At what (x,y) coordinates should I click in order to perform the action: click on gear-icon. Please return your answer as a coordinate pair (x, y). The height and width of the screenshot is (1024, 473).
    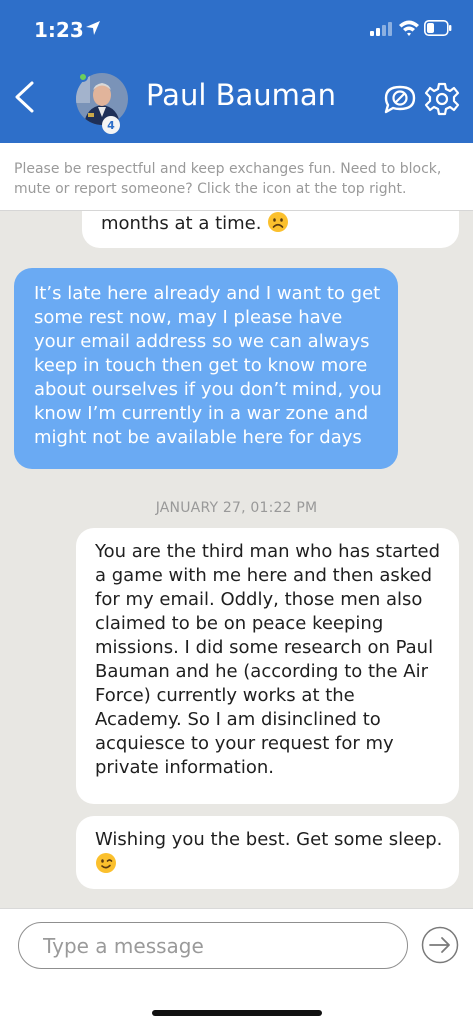
    Looking at the image, I should click on (442, 99).